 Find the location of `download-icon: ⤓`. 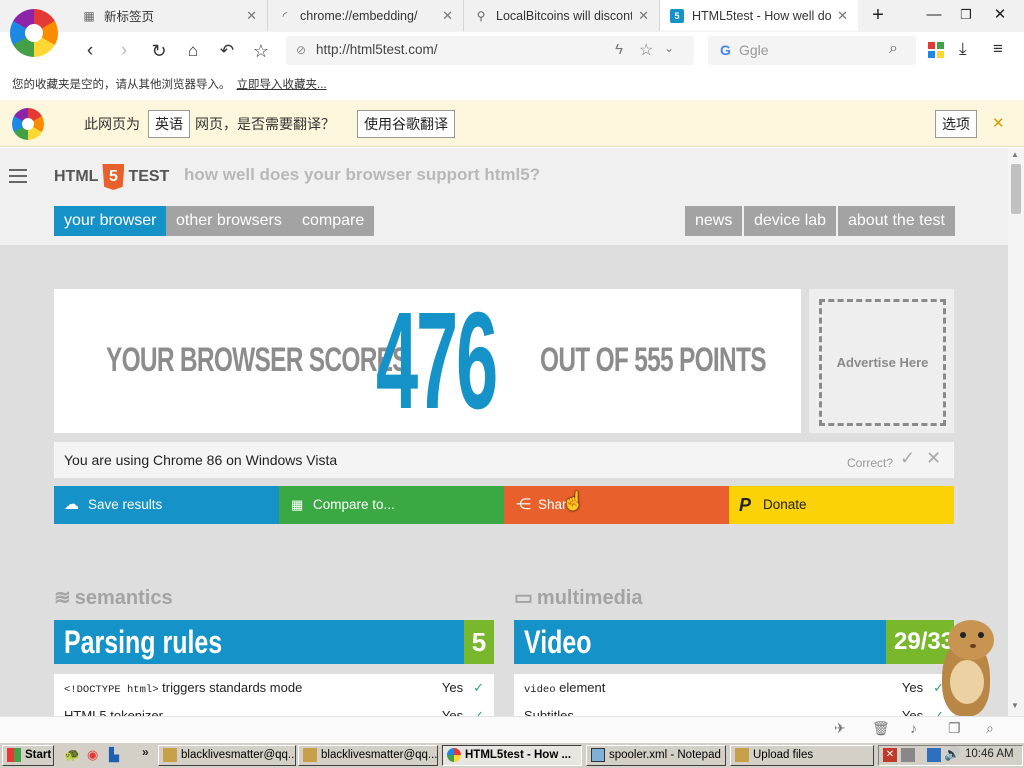

download-icon: ⤓ is located at coordinates (963, 49).